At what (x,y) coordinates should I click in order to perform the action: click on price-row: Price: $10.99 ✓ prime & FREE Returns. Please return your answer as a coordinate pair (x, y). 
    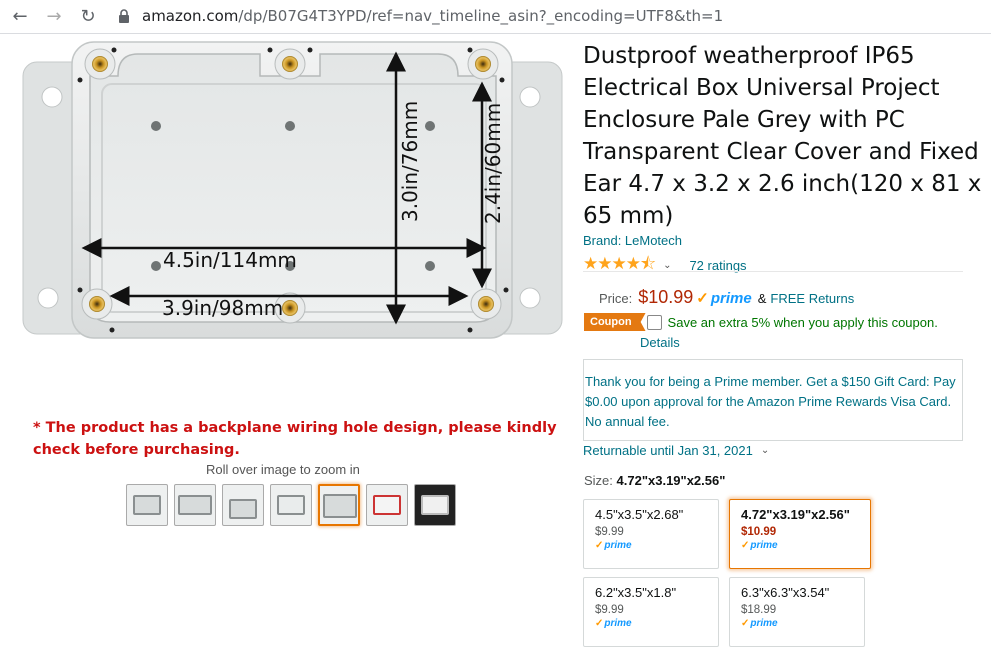
    Looking at the image, I should click on (726, 297).